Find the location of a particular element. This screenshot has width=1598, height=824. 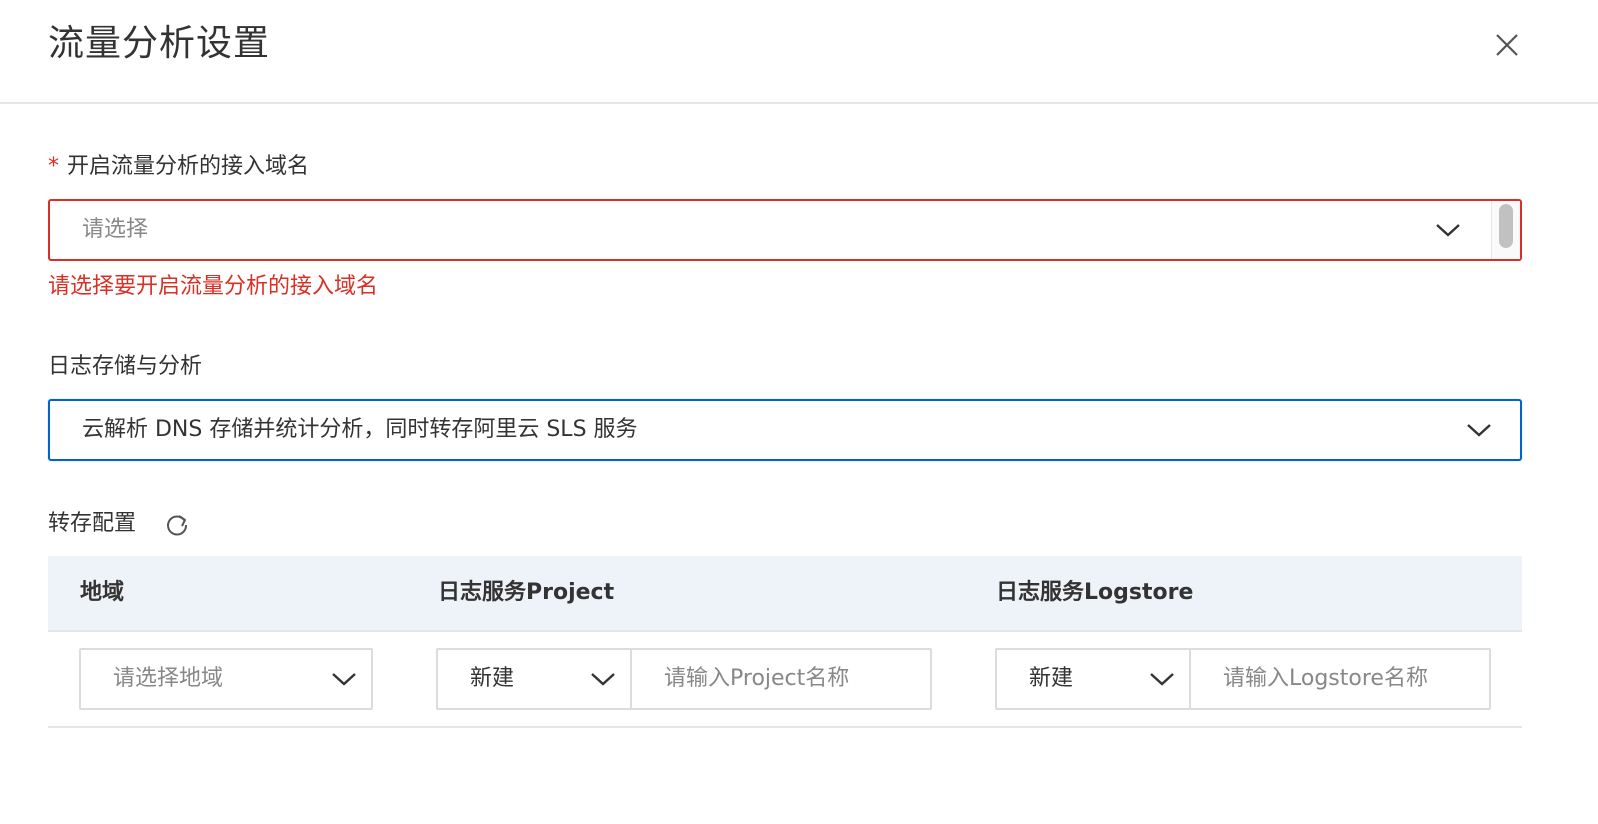

logstore-mode-value: 新建 is located at coordinates (1051, 678).